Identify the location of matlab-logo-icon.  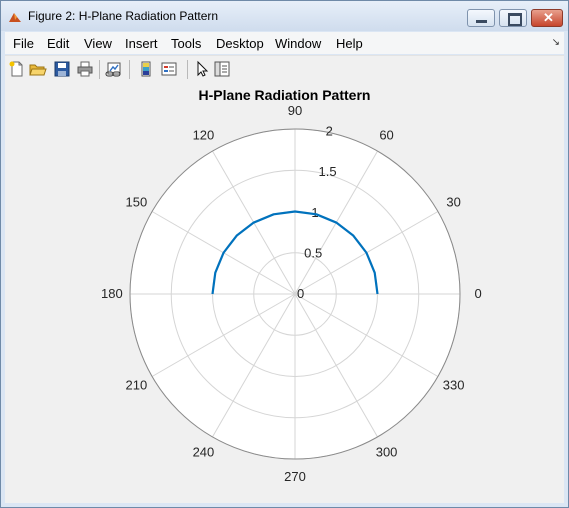
(15, 17).